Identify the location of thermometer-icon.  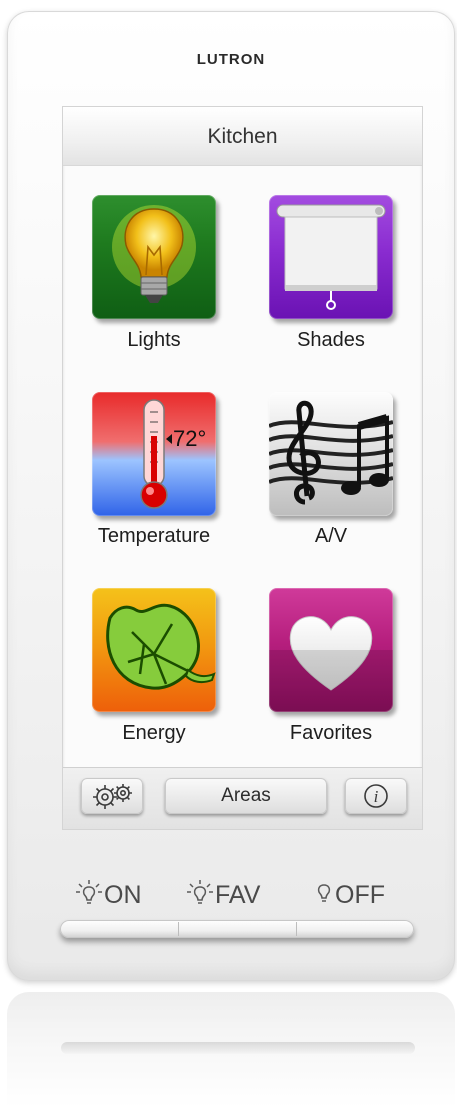
(156, 454).